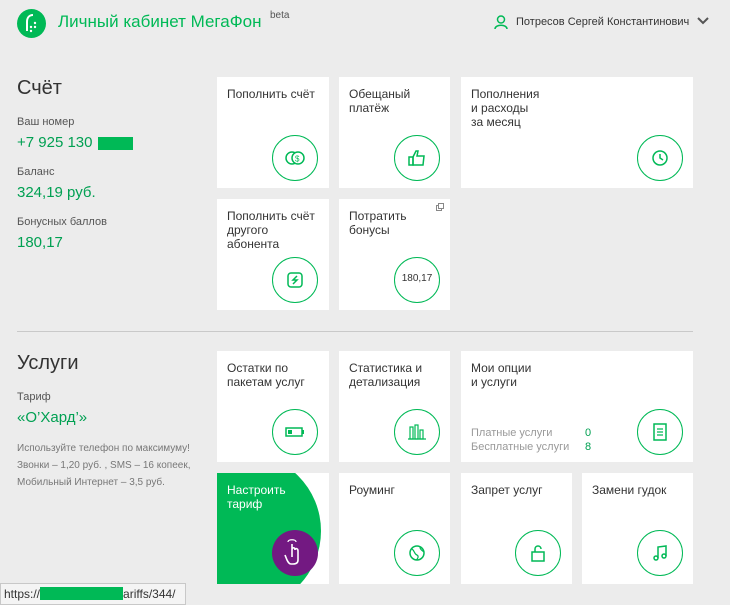 The width and height of the screenshot is (730, 605). Describe the element at coordinates (159, 22) in the screenshot. I see `brand-title: Личный кабинет МегаФон` at that location.